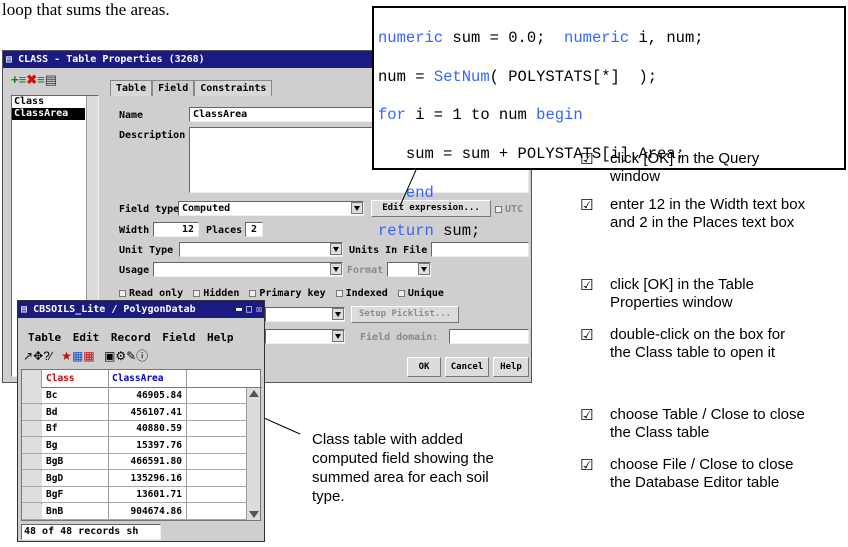 This screenshot has width=848, height=547. What do you see at coordinates (409, 269) in the screenshot?
I see `format-select` at bounding box center [409, 269].